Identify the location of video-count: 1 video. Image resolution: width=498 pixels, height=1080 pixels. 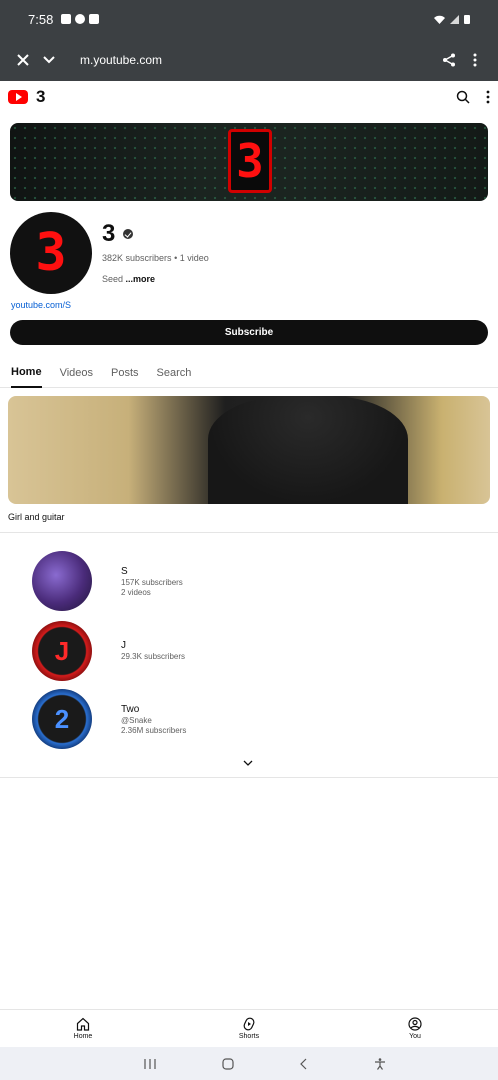
(194, 258).